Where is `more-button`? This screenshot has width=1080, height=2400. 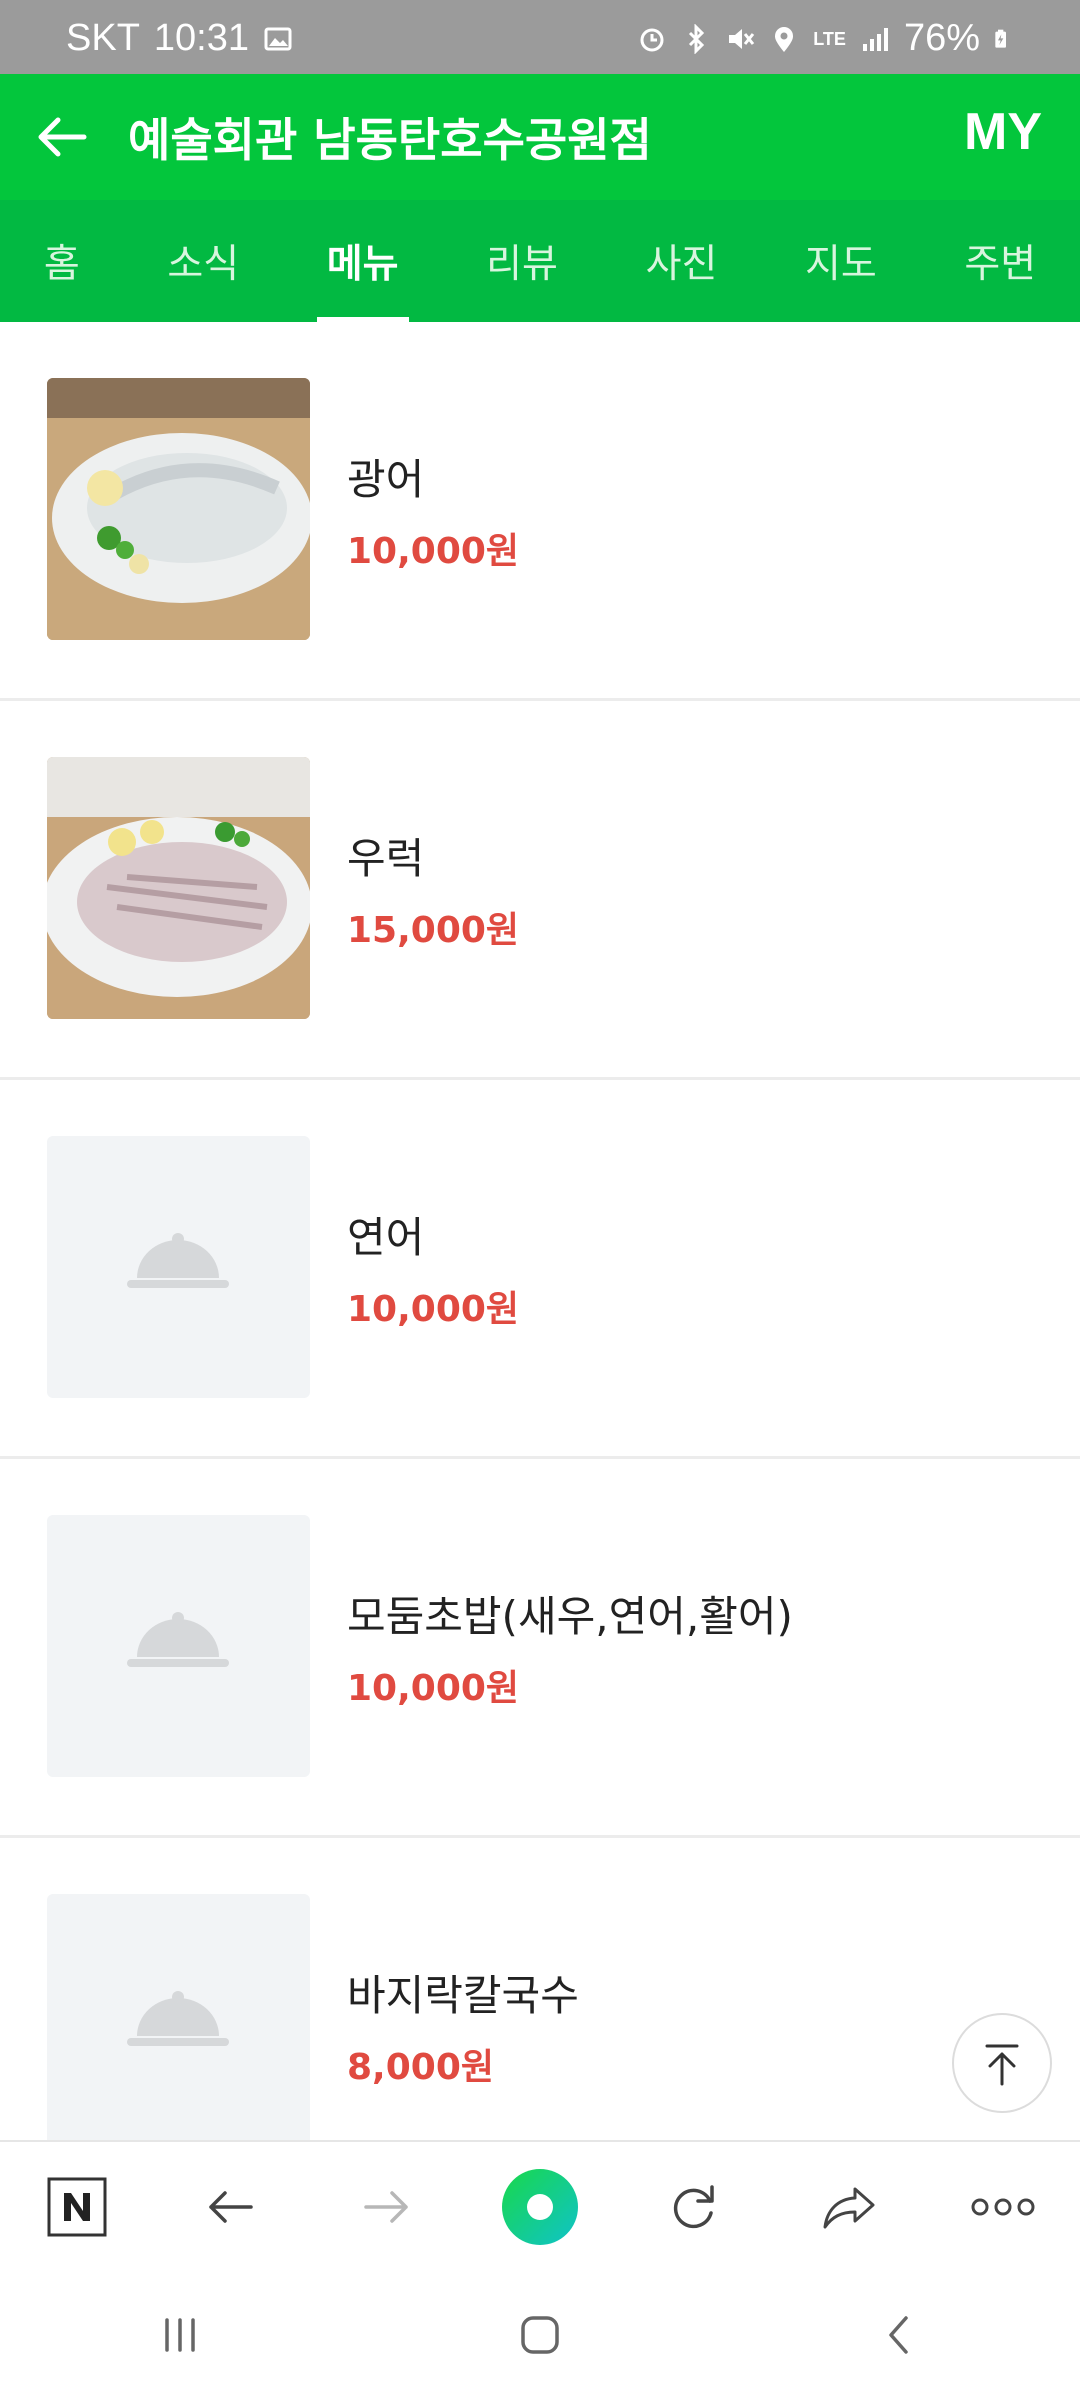
more-button is located at coordinates (1003, 2207).